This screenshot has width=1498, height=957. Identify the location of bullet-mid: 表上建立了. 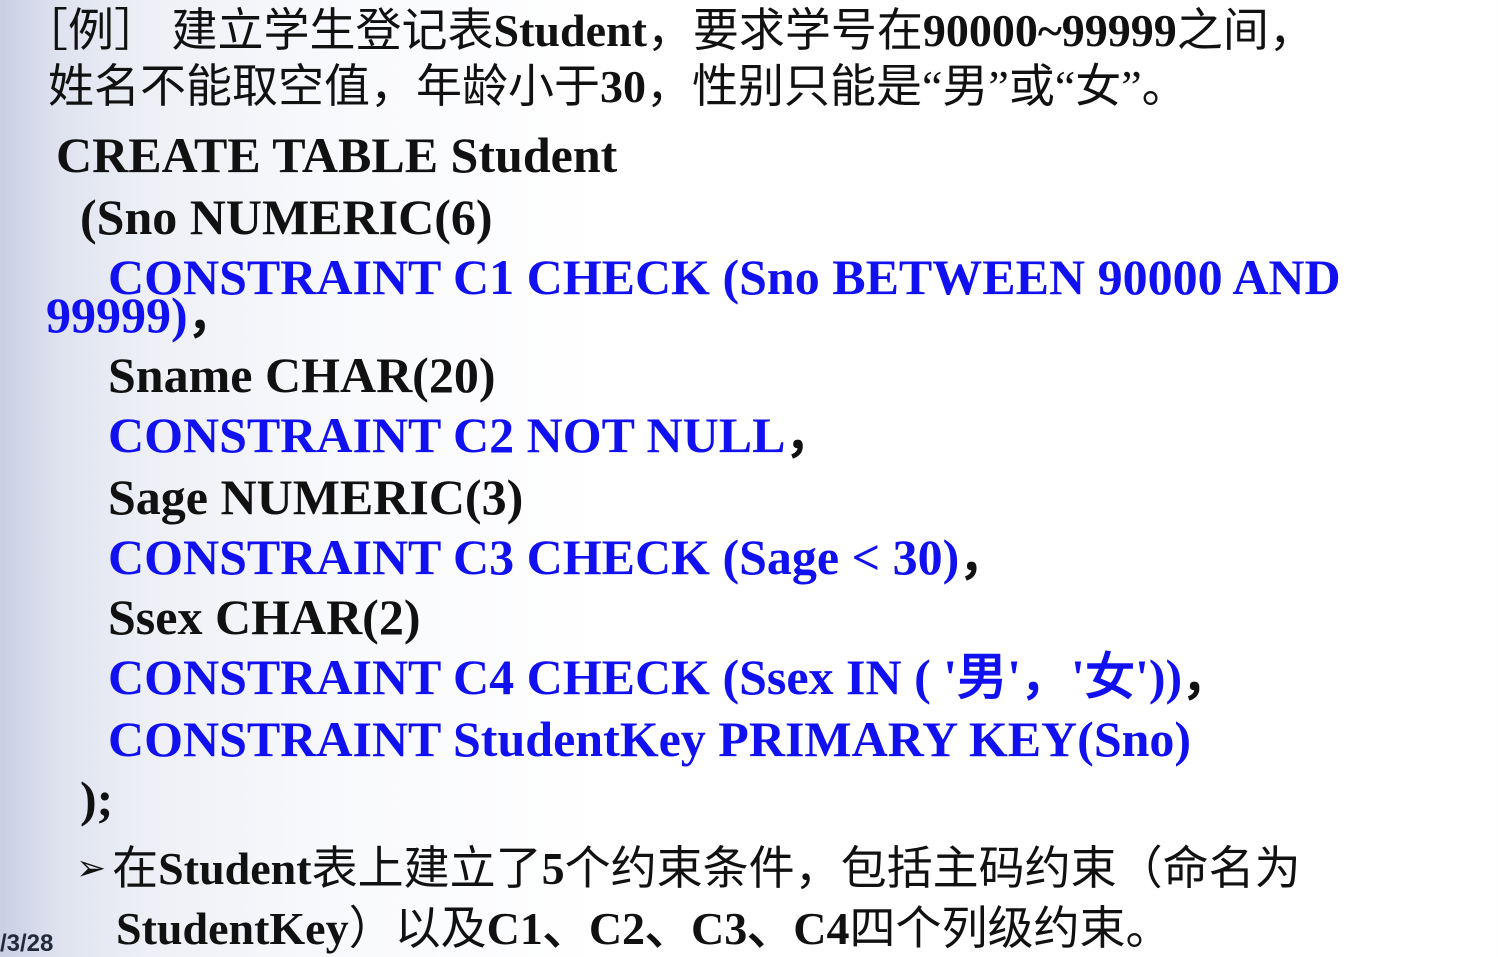
(426, 868).